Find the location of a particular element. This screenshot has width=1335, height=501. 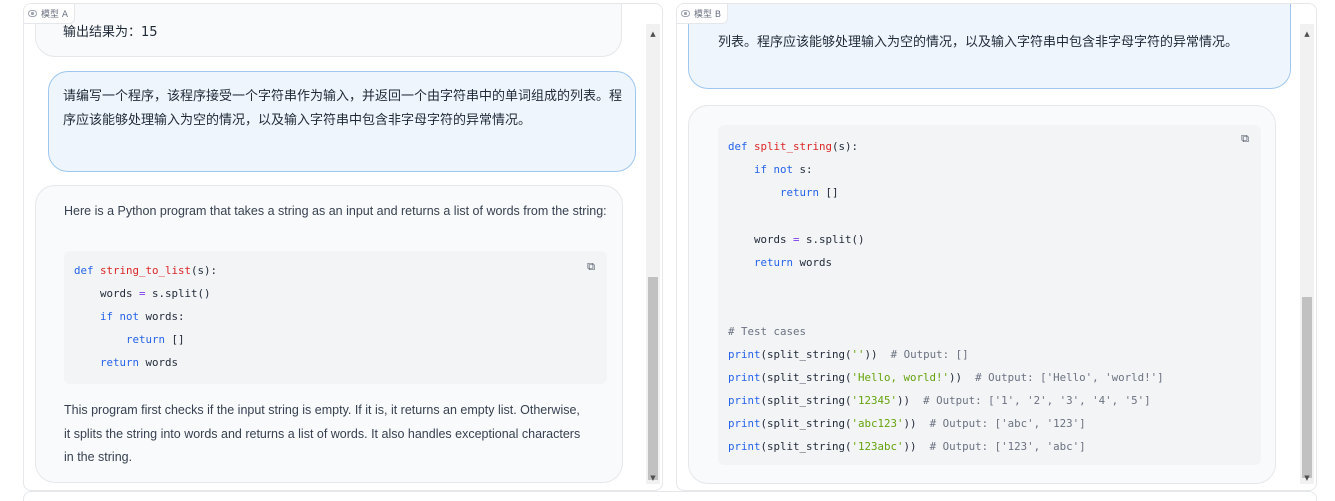

model-a-tag: 模型 A is located at coordinates (50, 14).